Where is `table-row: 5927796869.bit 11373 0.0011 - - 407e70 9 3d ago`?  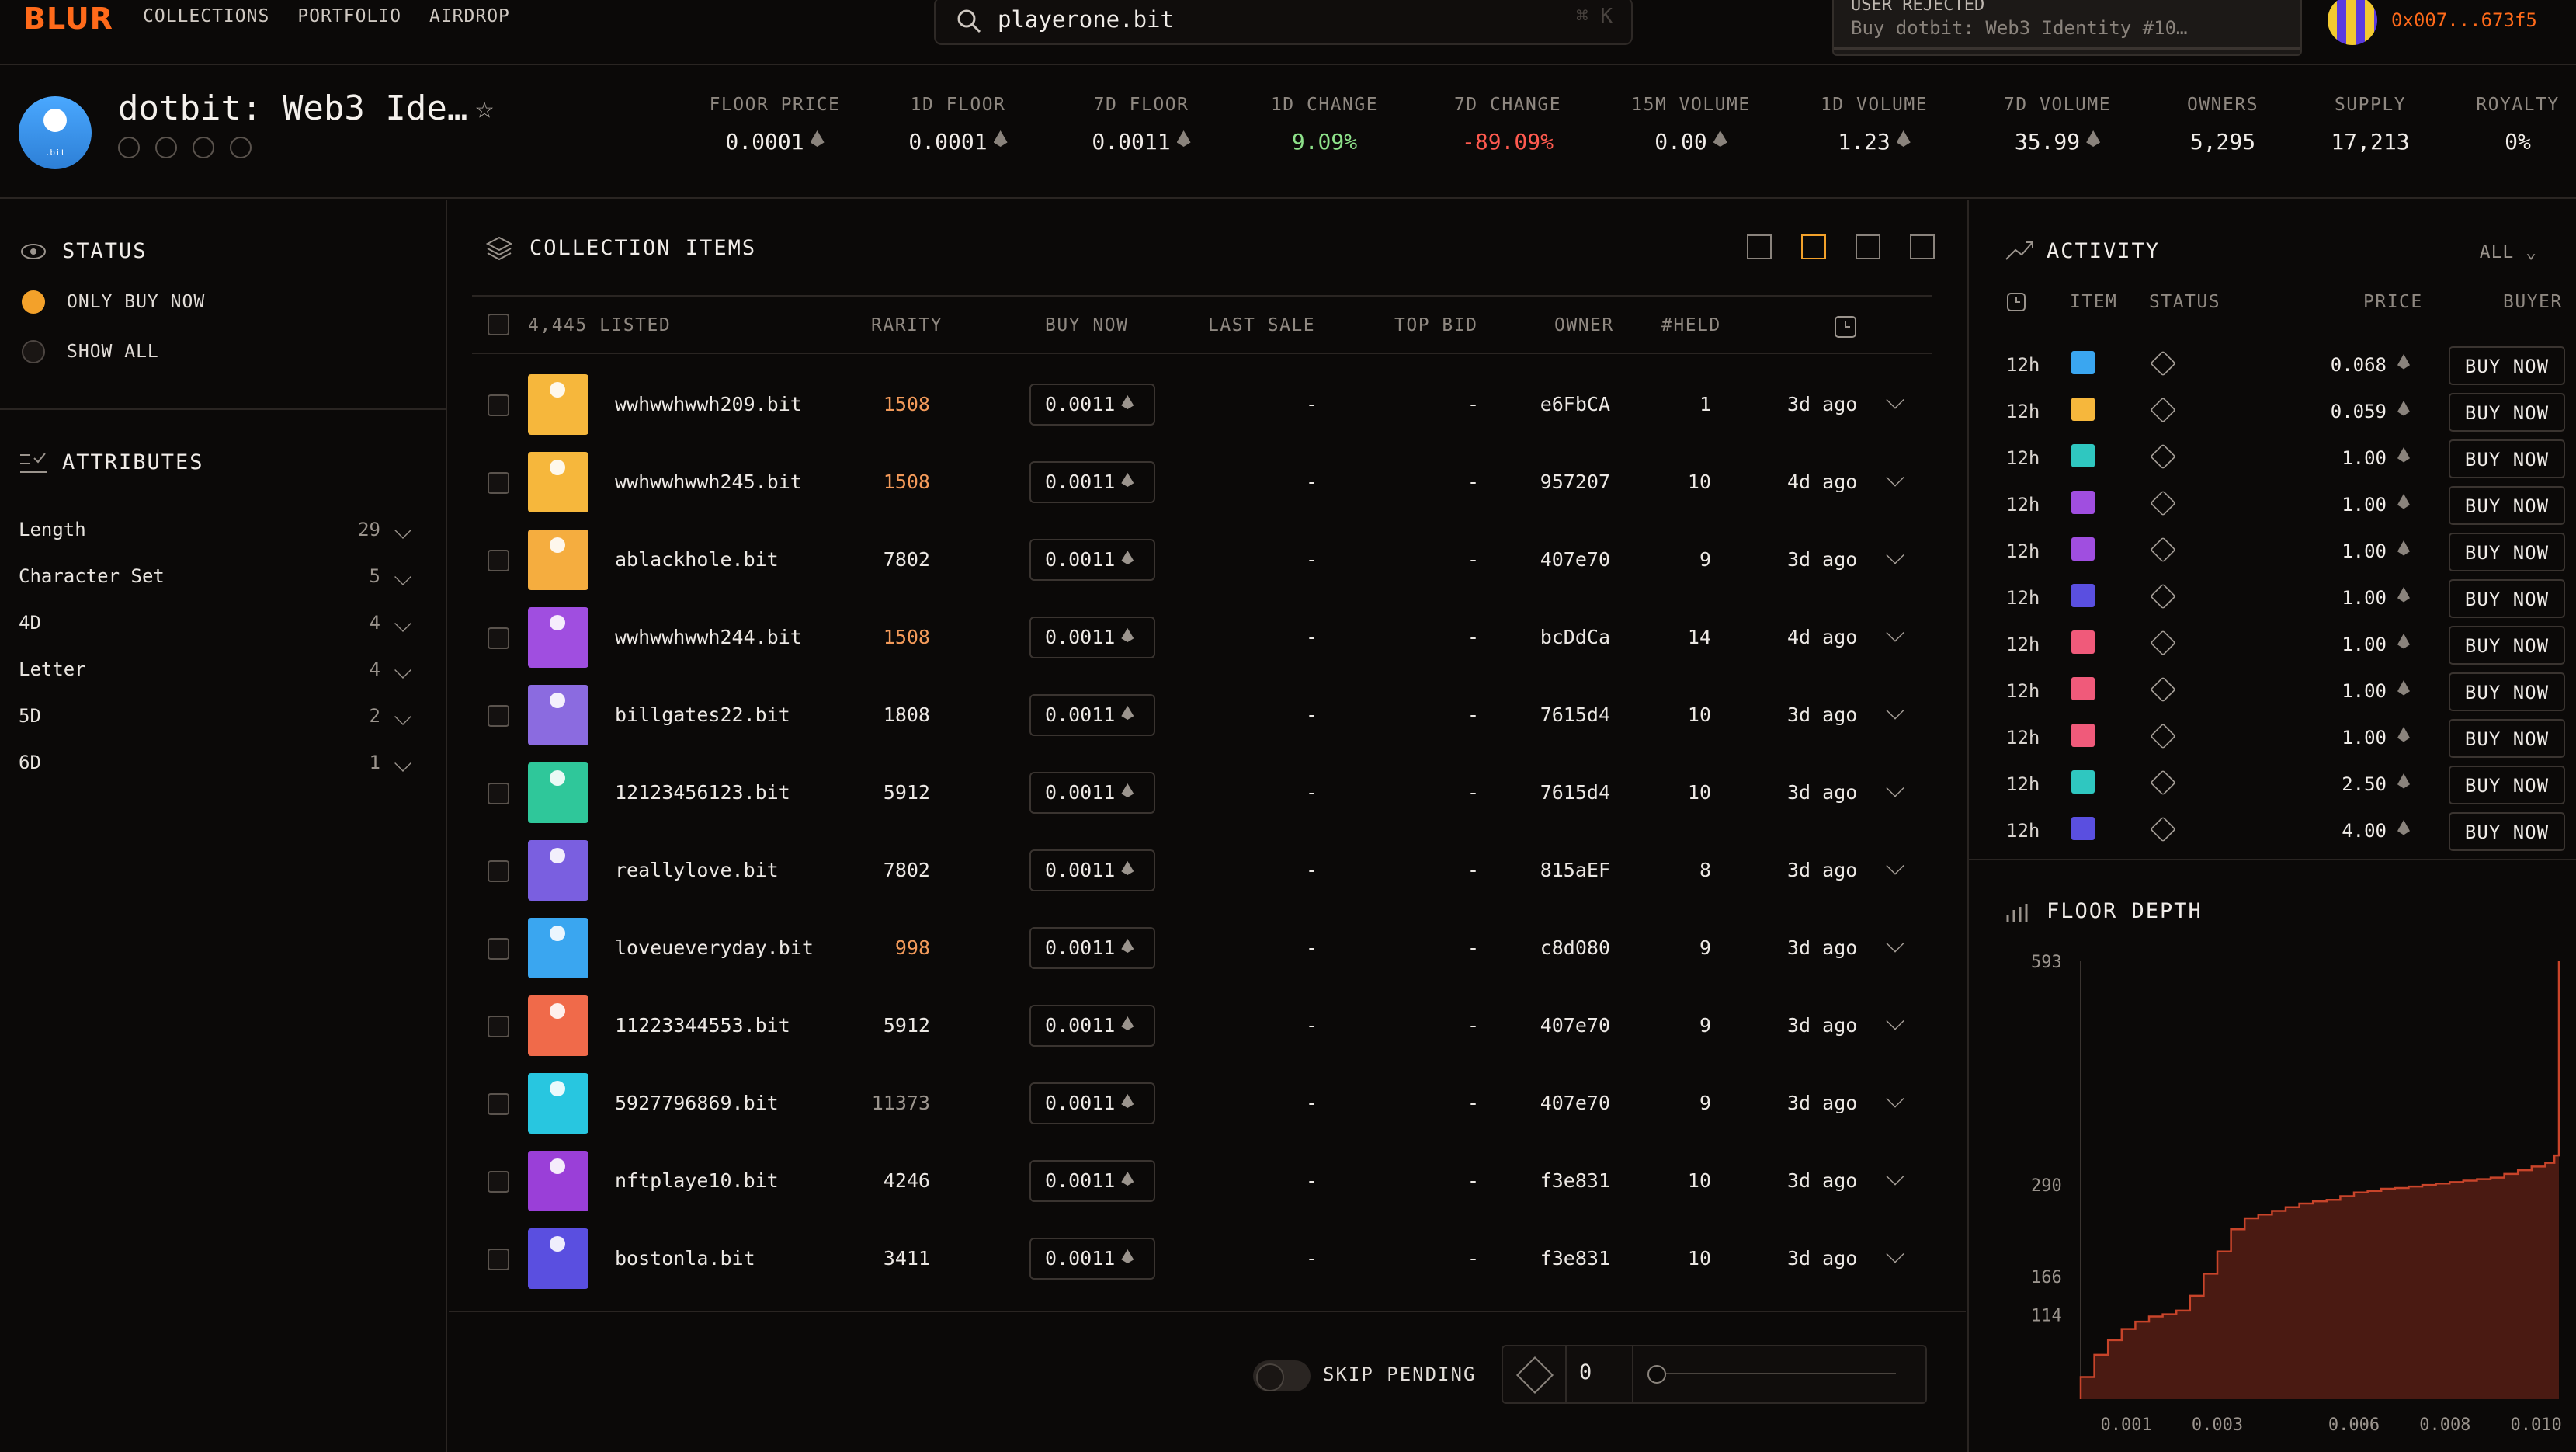
table-row: 5927796869.bit 11373 0.0011 - - 407e70 9 3d ago is located at coordinates (1202, 1104).